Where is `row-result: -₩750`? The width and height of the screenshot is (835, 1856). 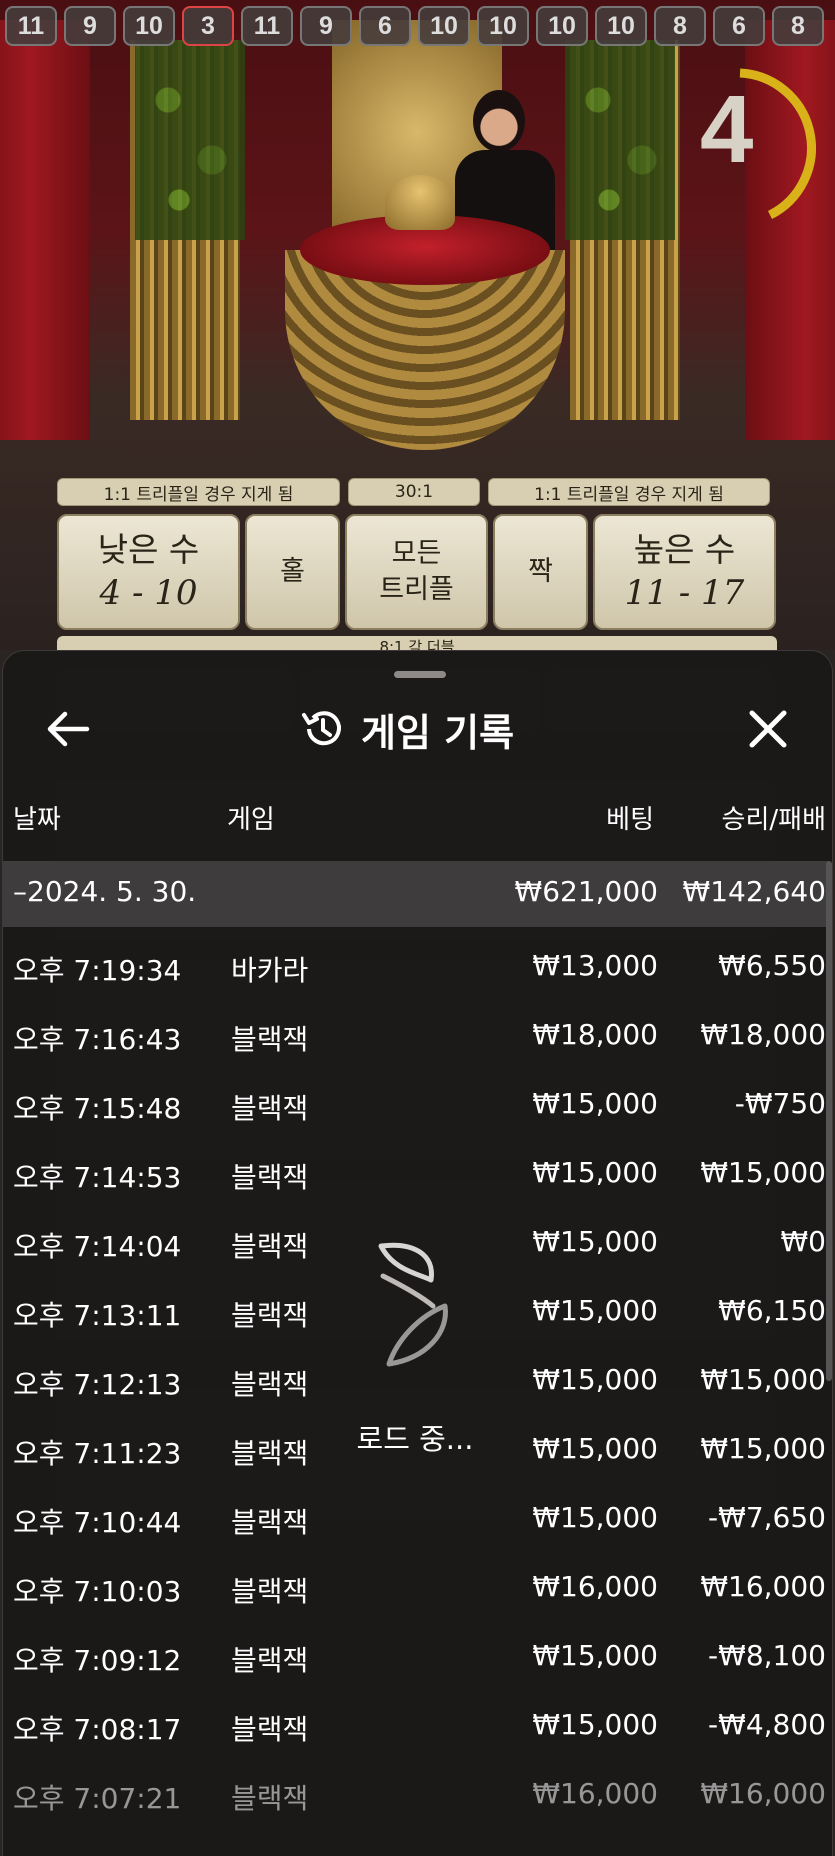 row-result: -₩750 is located at coordinates (780, 1103).